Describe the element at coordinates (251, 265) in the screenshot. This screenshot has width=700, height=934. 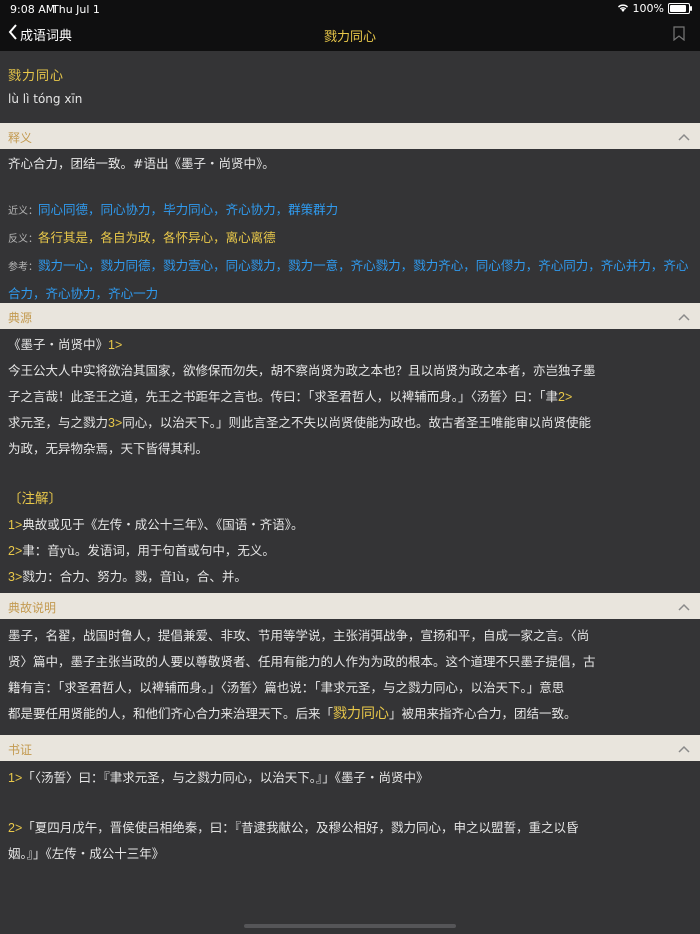
I see `related-word-link: 同心戮力` at that location.